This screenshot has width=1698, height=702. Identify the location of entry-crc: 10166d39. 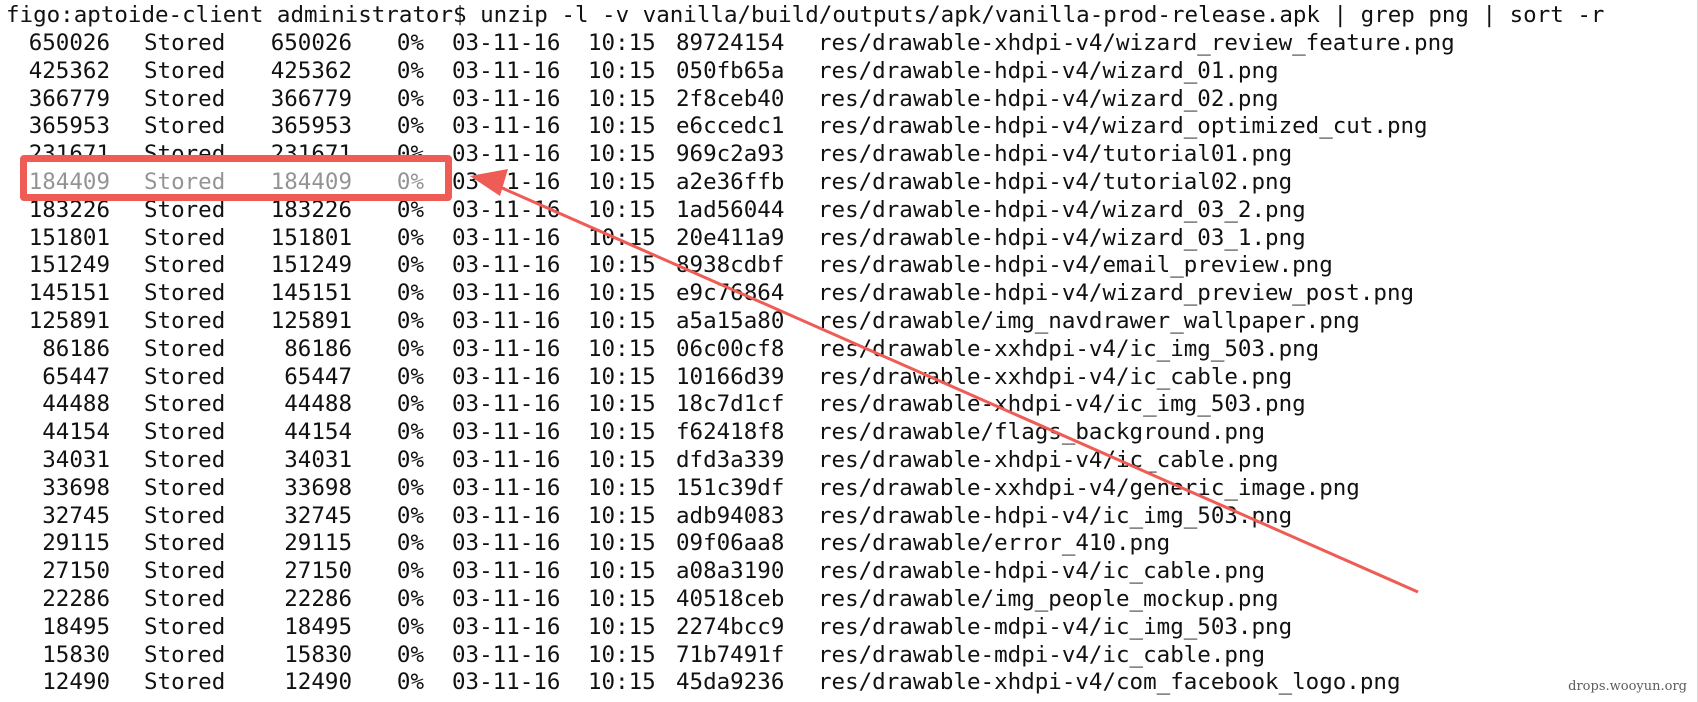
(730, 376).